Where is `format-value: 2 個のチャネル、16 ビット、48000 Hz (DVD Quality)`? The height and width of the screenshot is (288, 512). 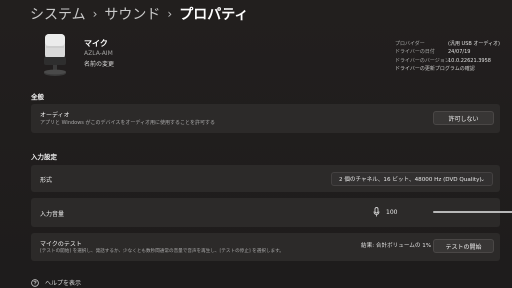
format-value: 2 個のチャネル、16 ビット、48000 Hz (DVD Quality) is located at coordinates (410, 180).